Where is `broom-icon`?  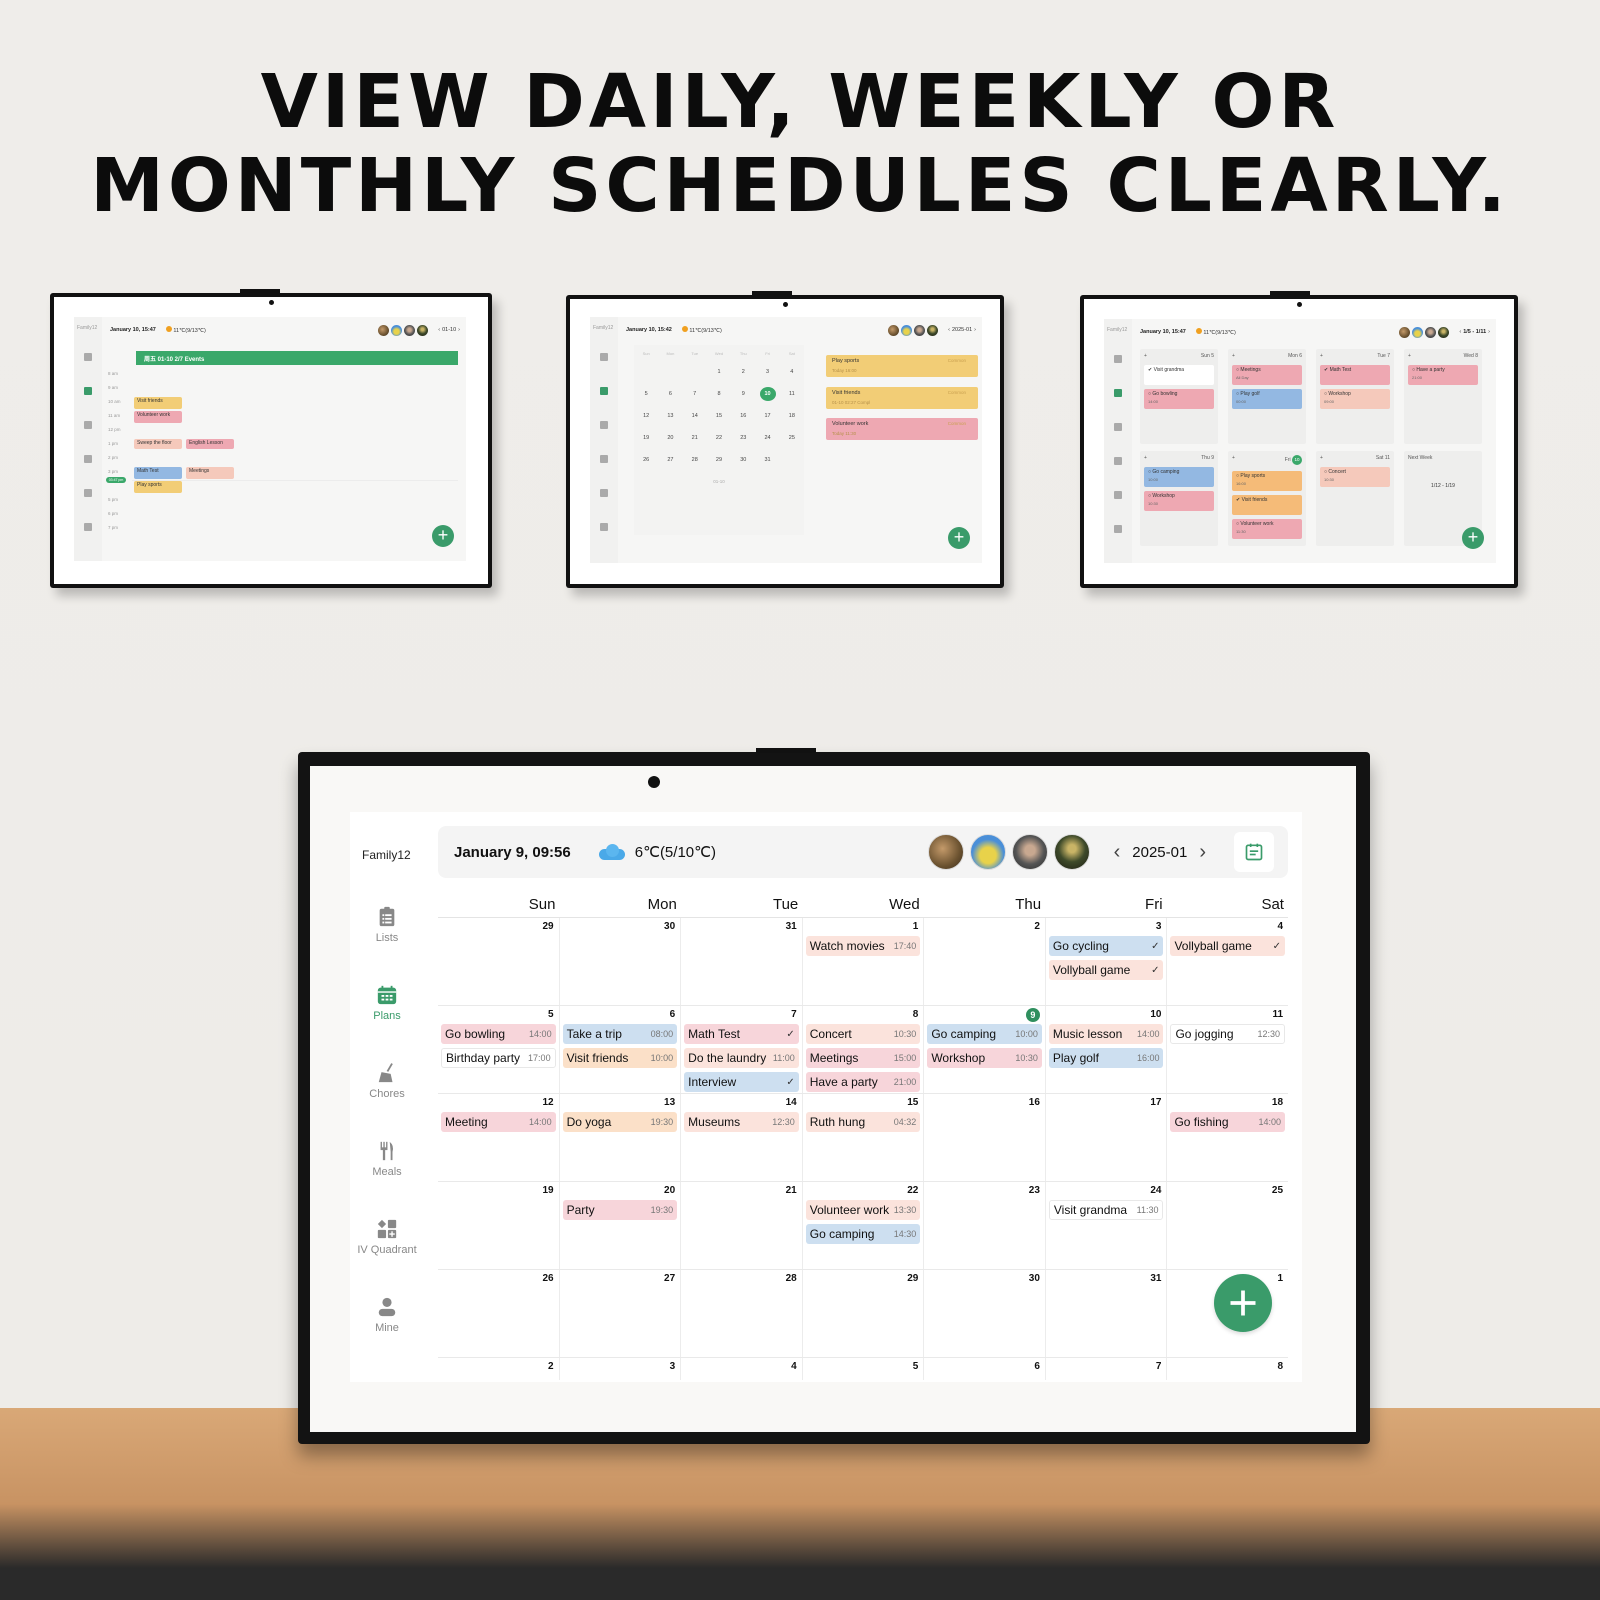 broom-icon is located at coordinates (1118, 427).